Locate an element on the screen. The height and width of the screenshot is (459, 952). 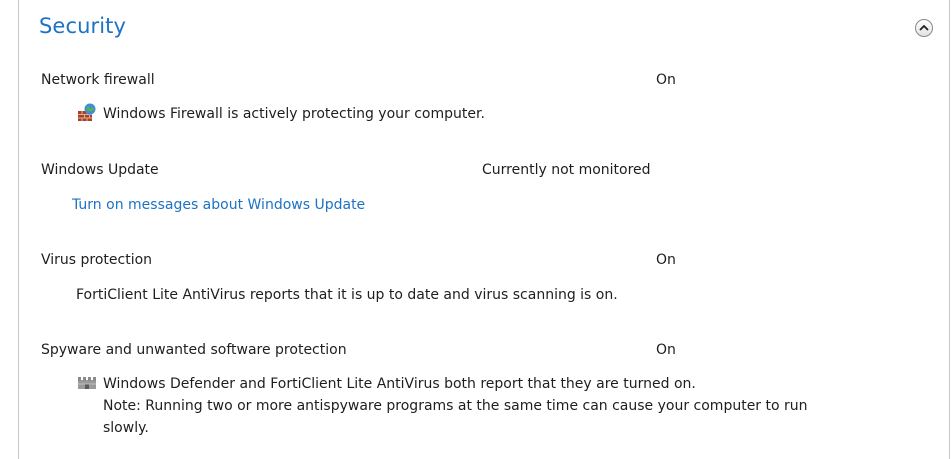
update-status: Currently not monitored is located at coordinates (566, 170).